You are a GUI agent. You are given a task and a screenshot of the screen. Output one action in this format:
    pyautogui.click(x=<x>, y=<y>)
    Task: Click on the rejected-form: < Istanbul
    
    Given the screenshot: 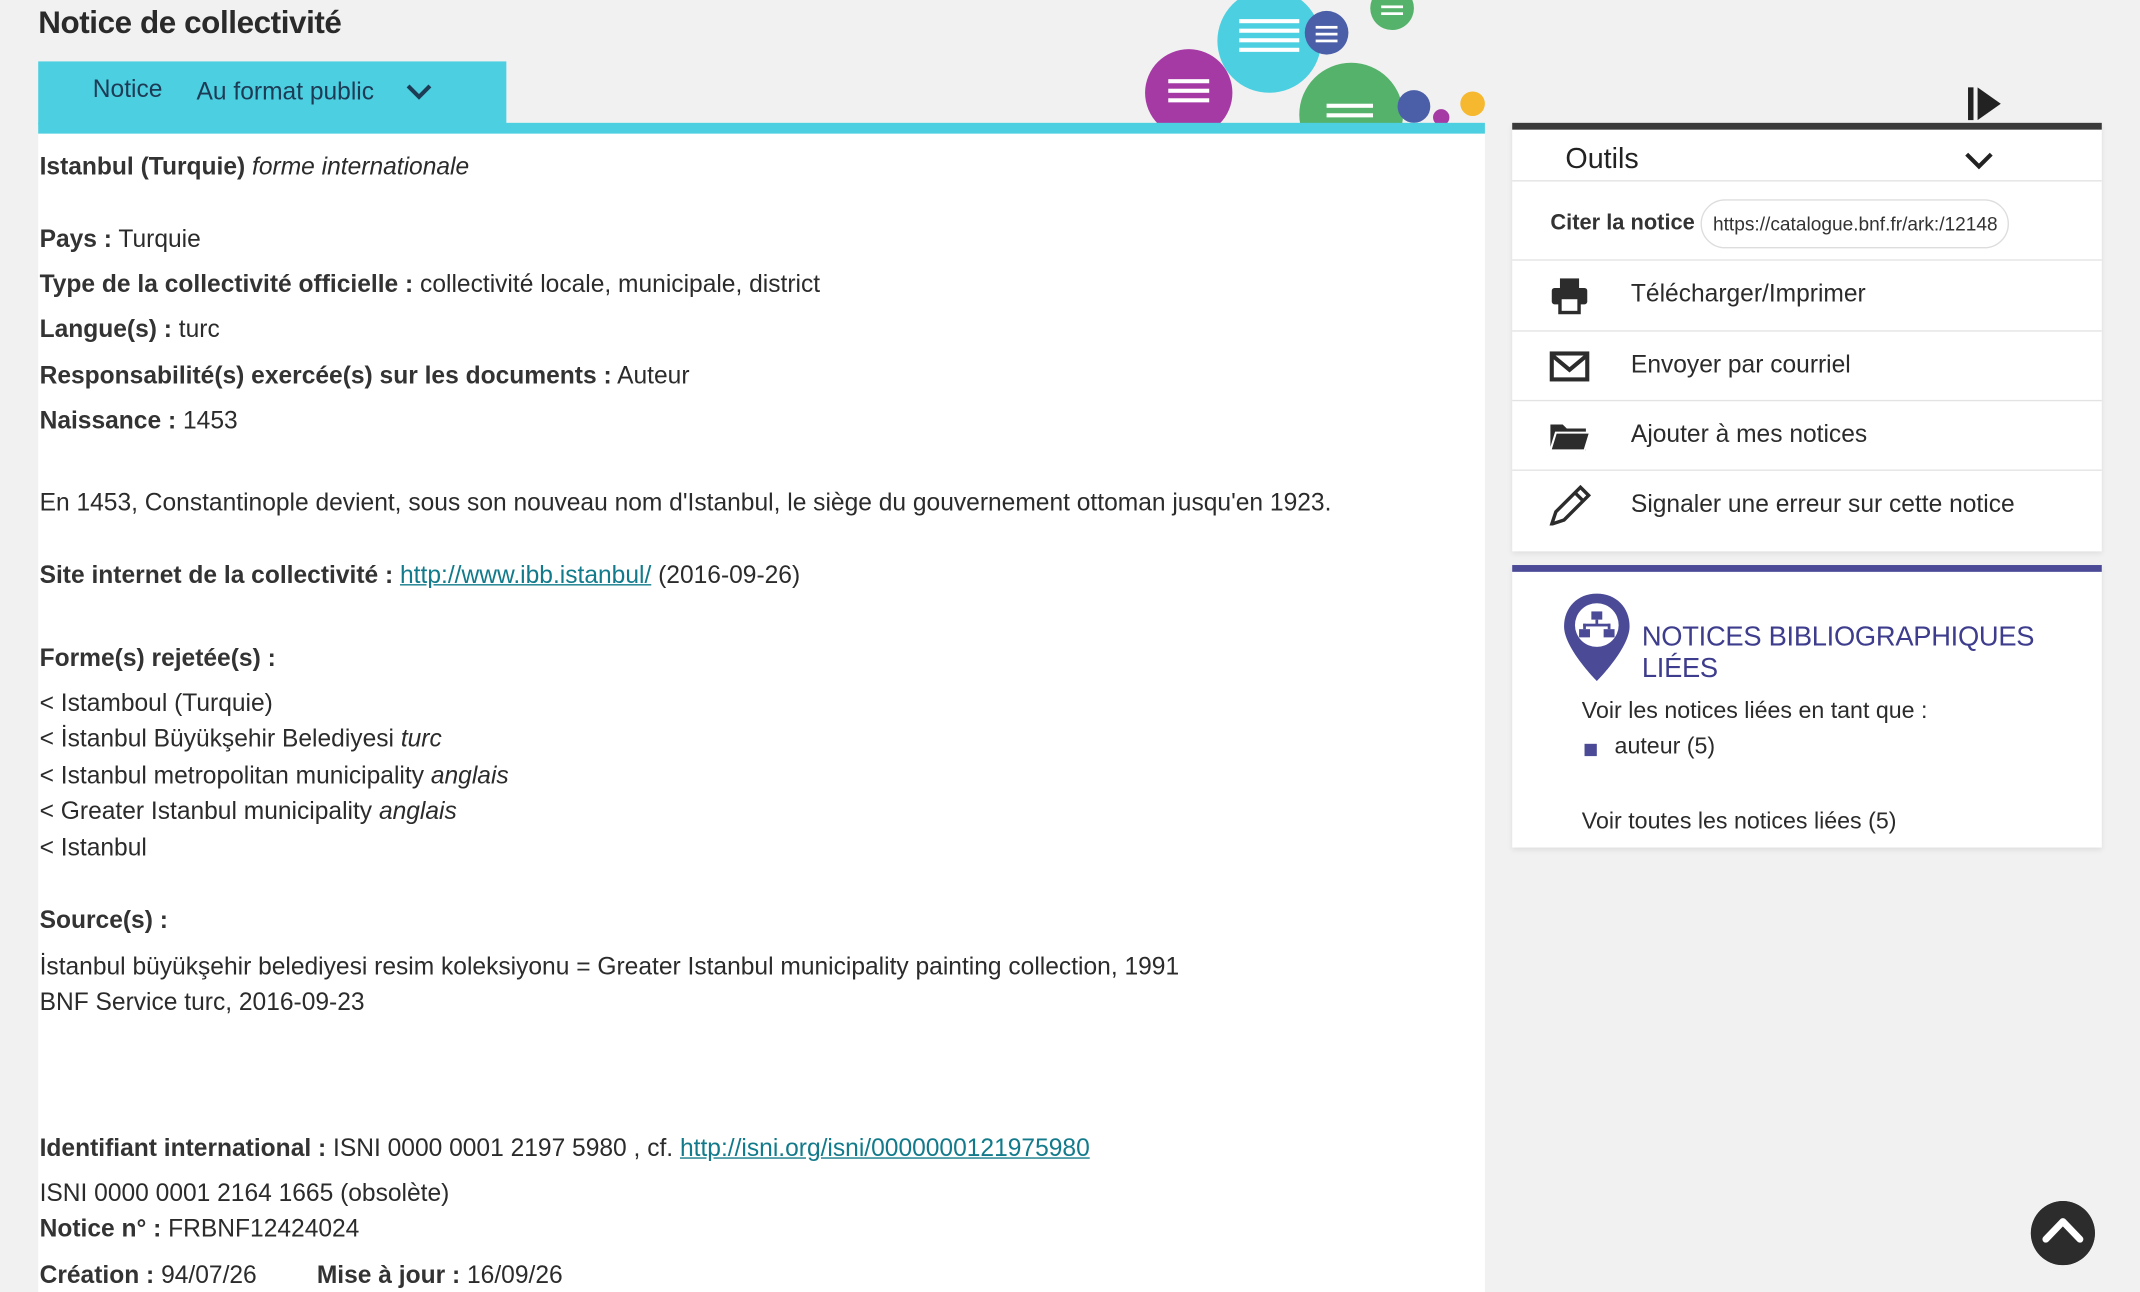 What is the action you would take?
    pyautogui.click(x=93, y=847)
    